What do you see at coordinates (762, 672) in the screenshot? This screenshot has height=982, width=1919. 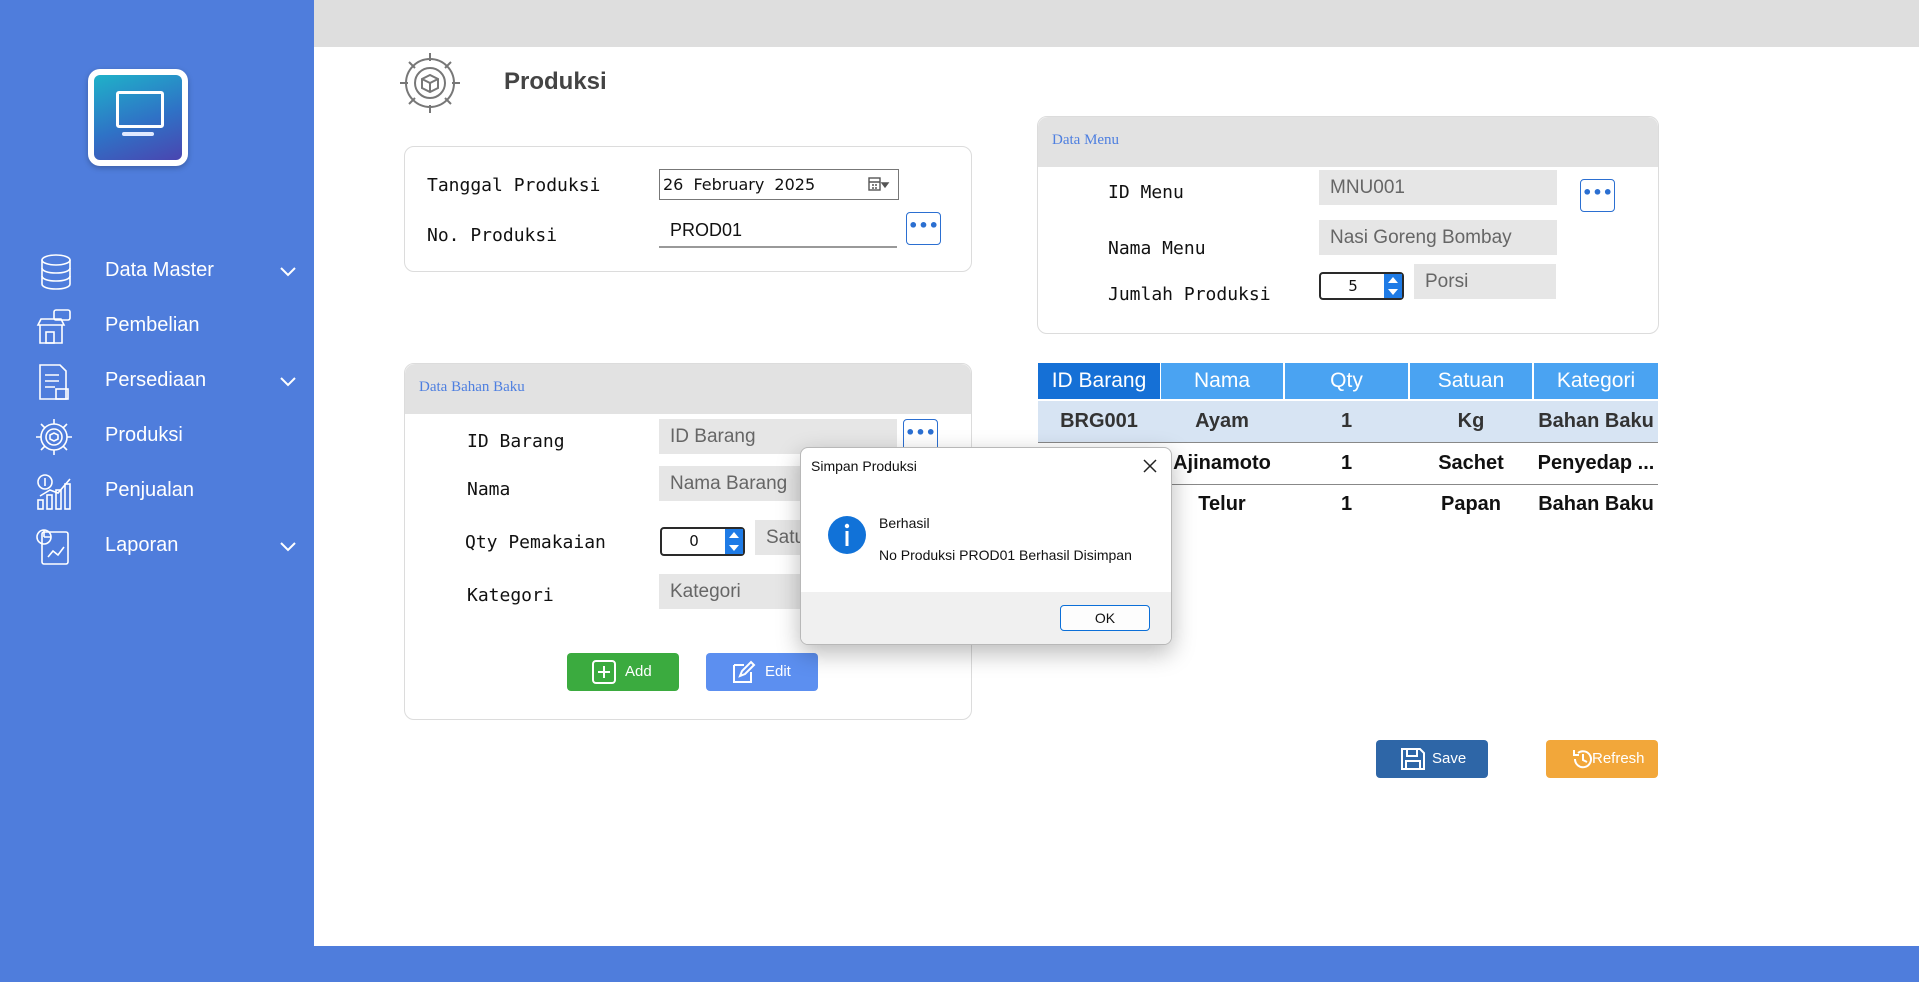 I see `edit-button: Edit` at bounding box center [762, 672].